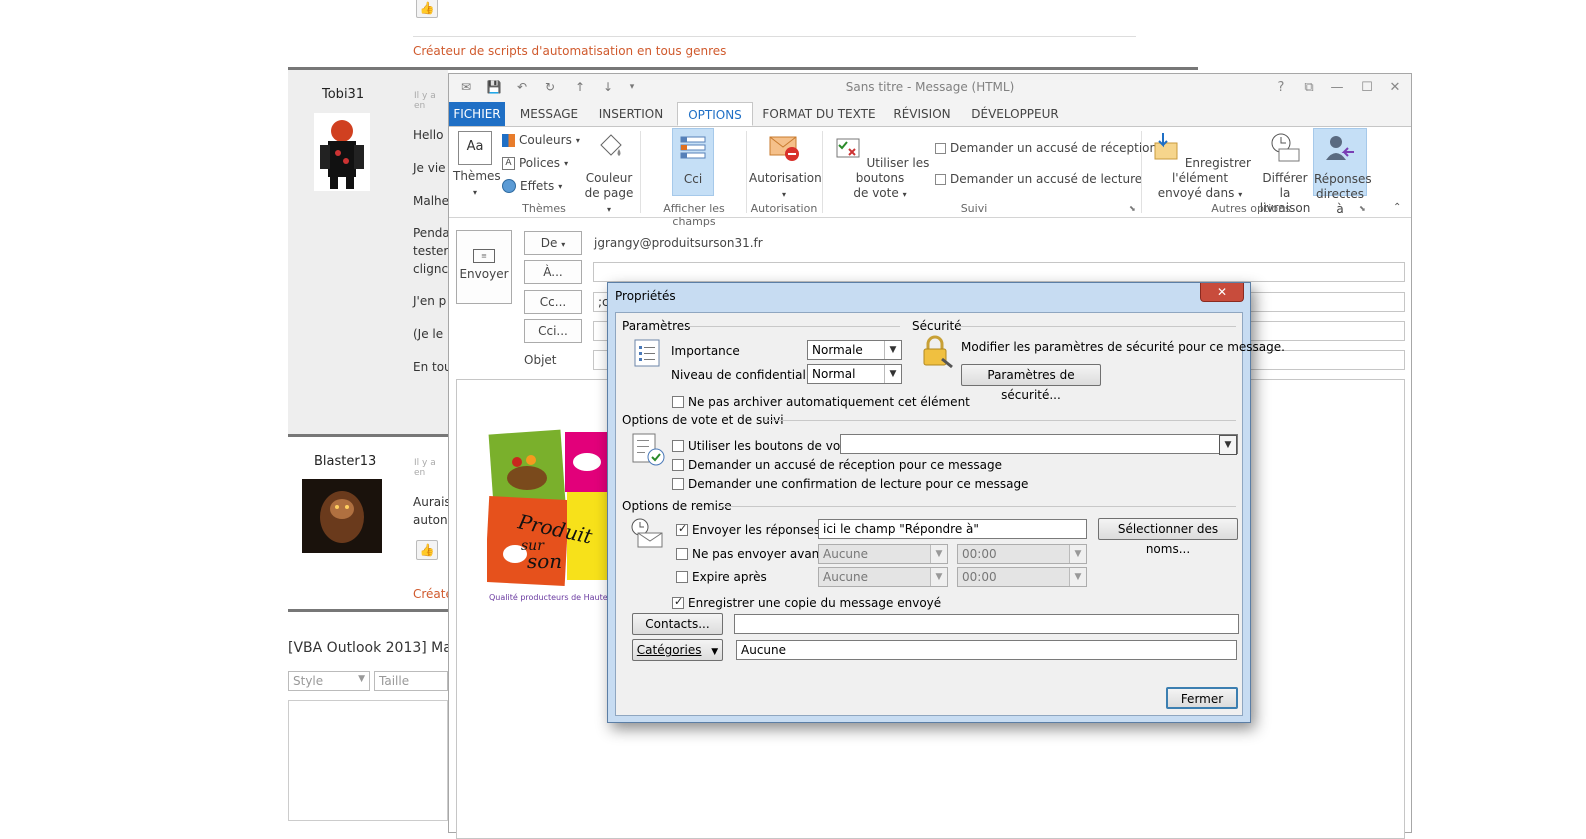  I want to click on tab-fichier: FICHIER, so click(477, 114).